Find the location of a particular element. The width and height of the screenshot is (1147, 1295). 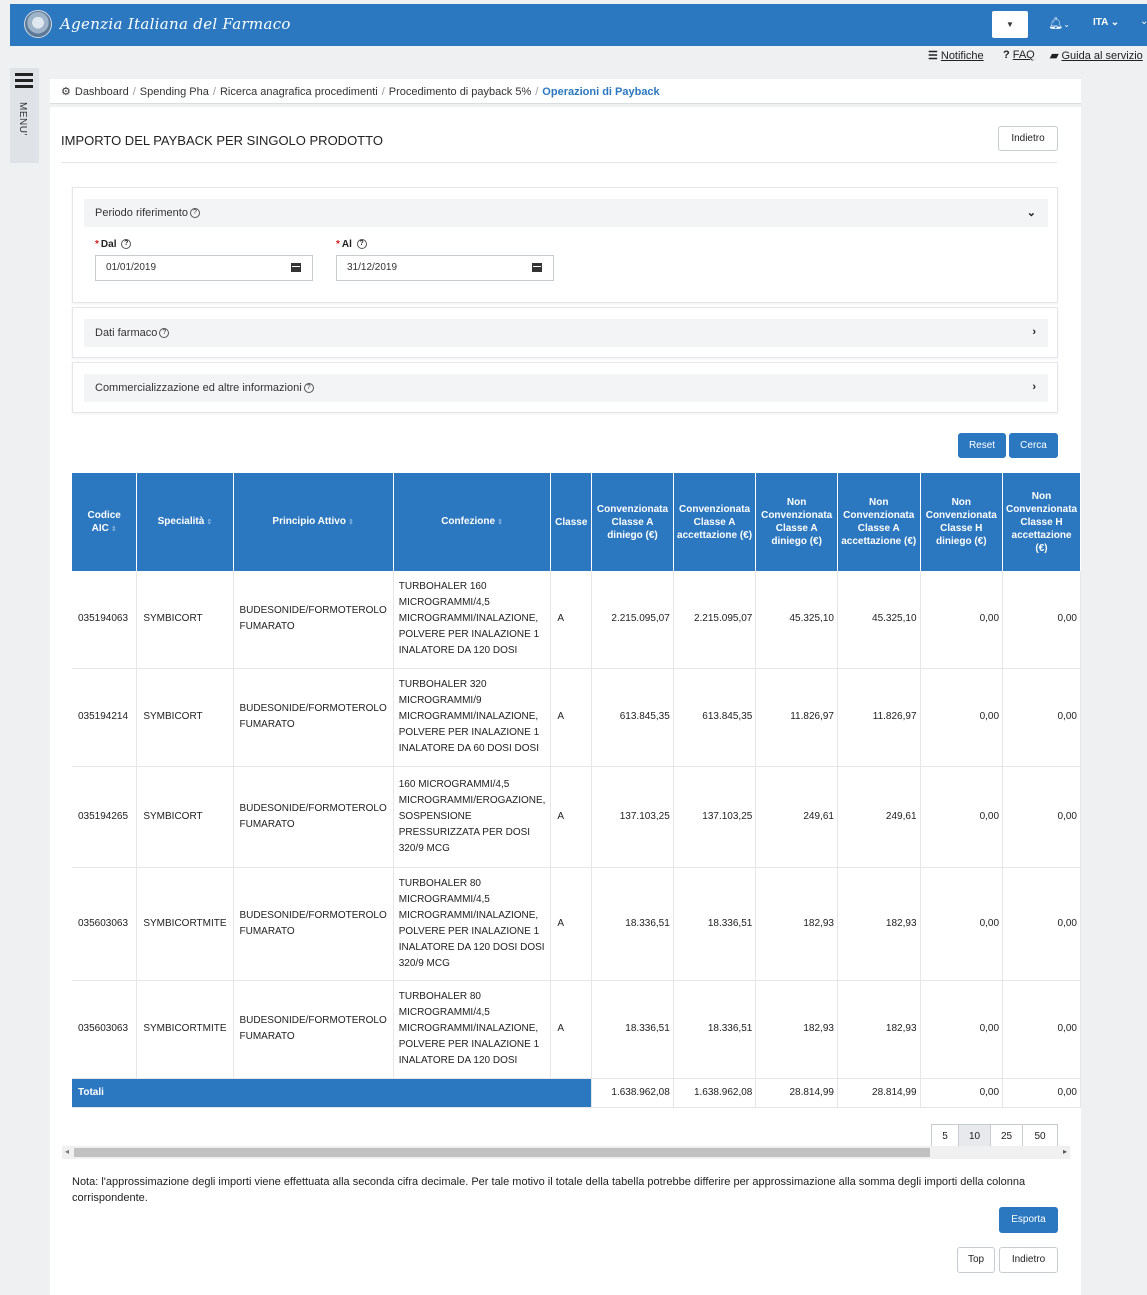

dati-farmaco-header: Dati farmaco? › is located at coordinates (566, 333).